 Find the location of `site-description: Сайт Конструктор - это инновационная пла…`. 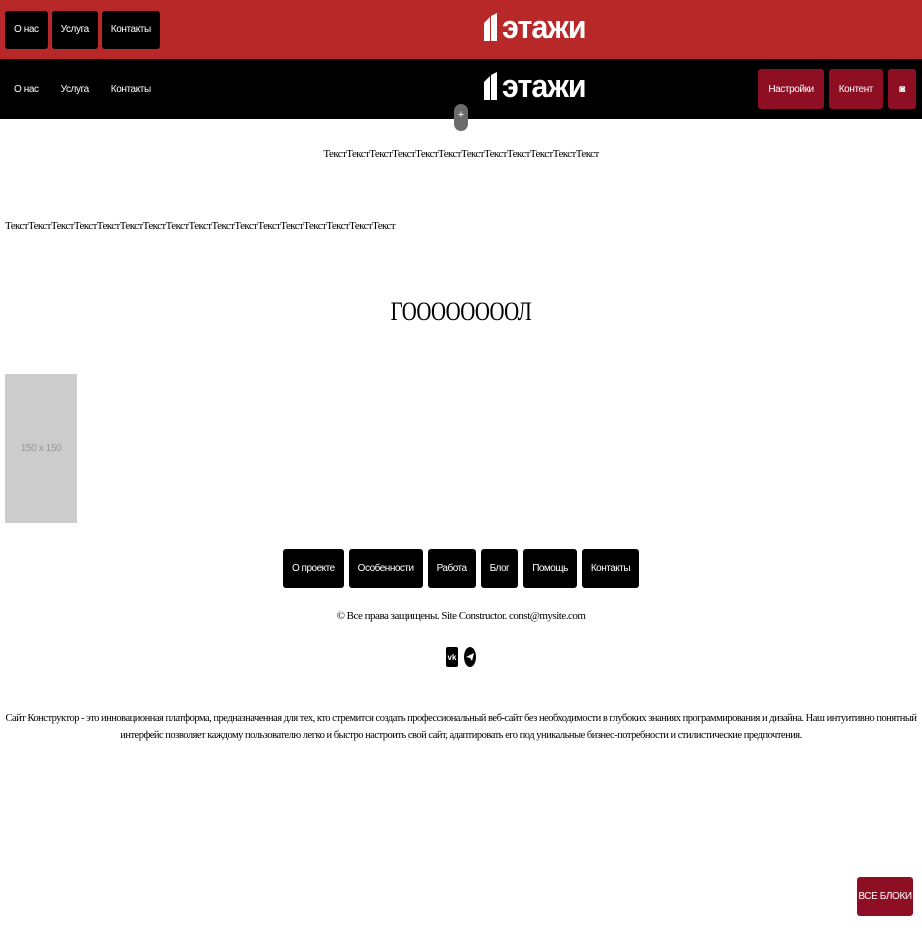

site-description: Сайт Конструктор - это инновационная пла… is located at coordinates (461, 727).